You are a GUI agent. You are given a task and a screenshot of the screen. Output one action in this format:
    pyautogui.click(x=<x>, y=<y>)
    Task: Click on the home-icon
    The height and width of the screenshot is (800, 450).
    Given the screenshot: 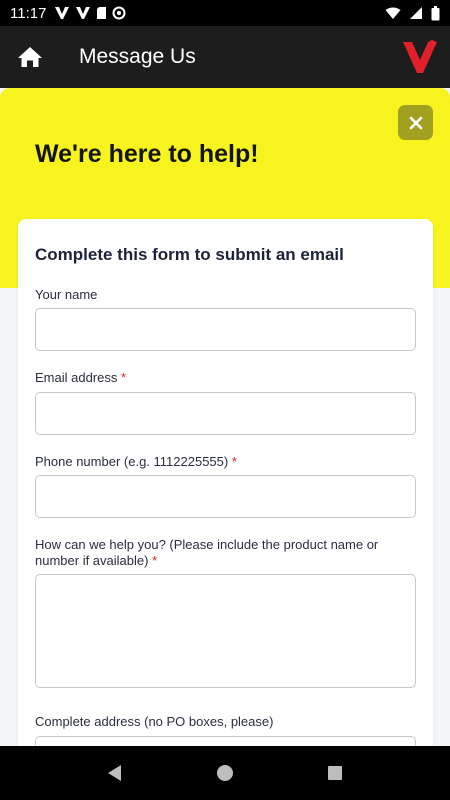 What is the action you would take?
    pyautogui.click(x=30, y=57)
    